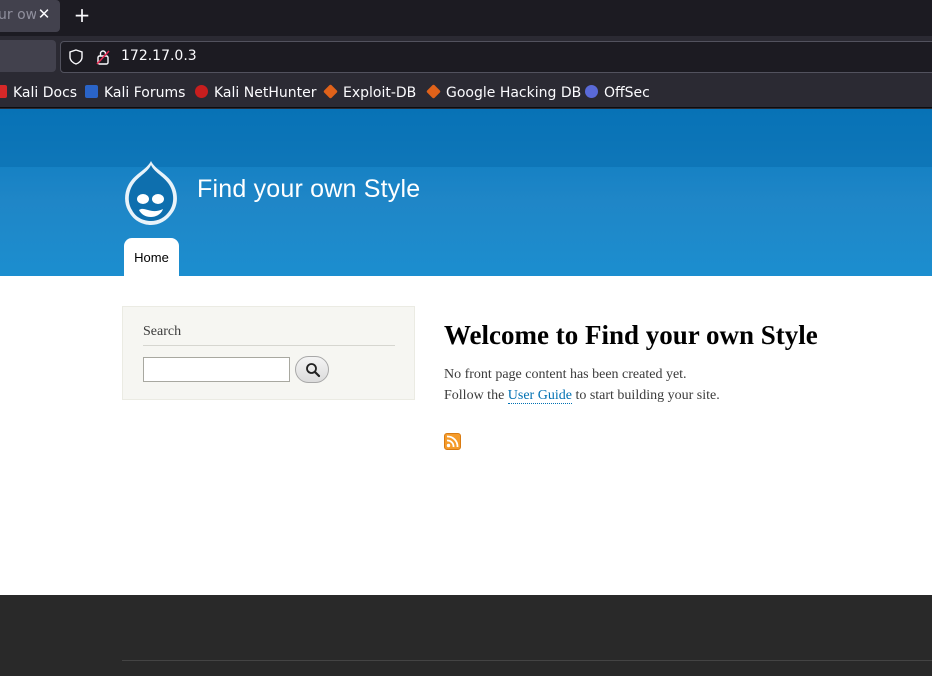 This screenshot has width=932, height=676. What do you see at coordinates (265, 93) in the screenshot?
I see `bookmark-label: Kali NetHunter` at bounding box center [265, 93].